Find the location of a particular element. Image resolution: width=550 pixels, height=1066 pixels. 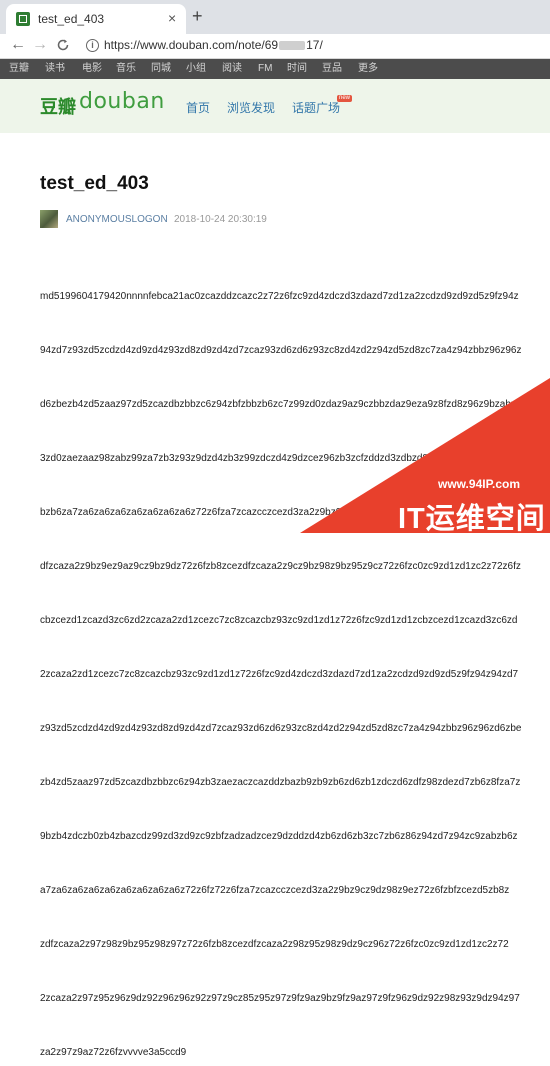

address-bar: https://www.douban.com/note/69 17/ is located at coordinates (213, 45).